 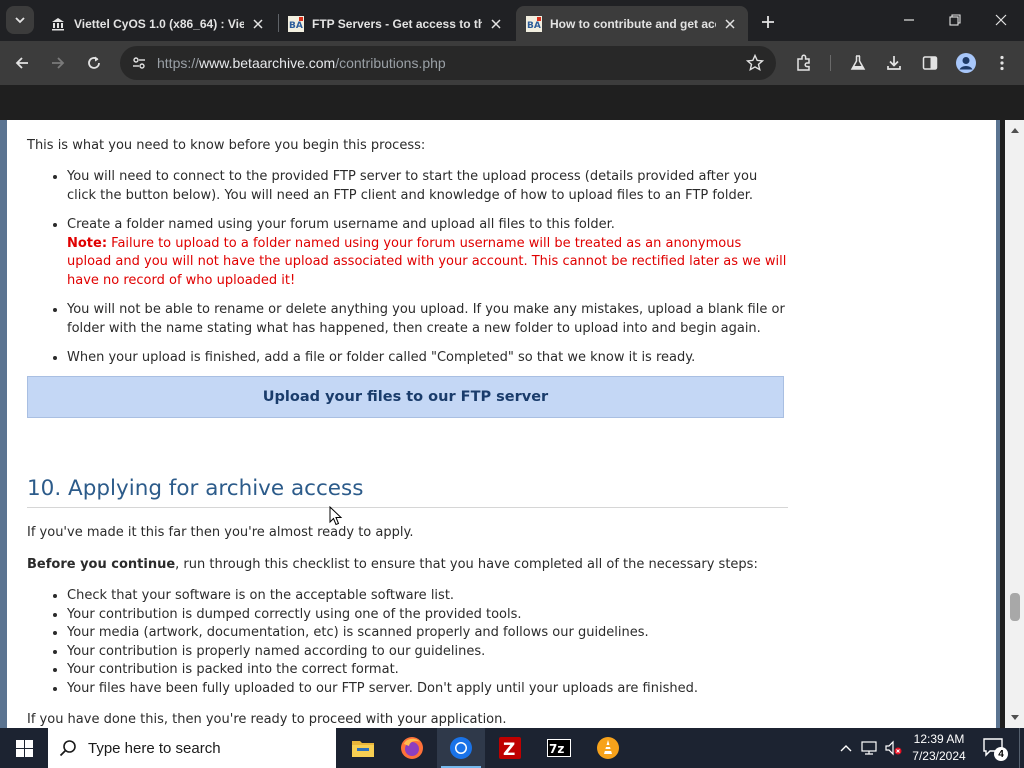 I want to click on bank-icon, so click(x=58, y=24).